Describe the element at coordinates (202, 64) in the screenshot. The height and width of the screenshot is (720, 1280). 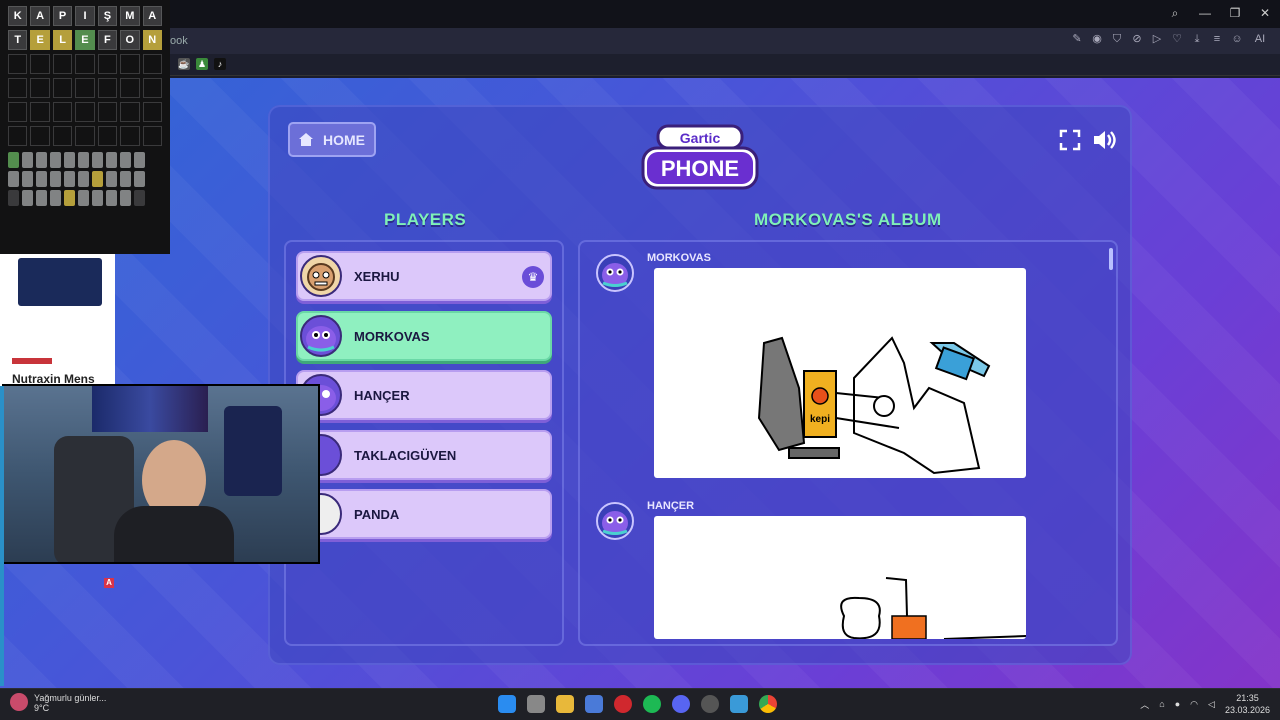
I see `bookmark-green-icon: ♟` at that location.